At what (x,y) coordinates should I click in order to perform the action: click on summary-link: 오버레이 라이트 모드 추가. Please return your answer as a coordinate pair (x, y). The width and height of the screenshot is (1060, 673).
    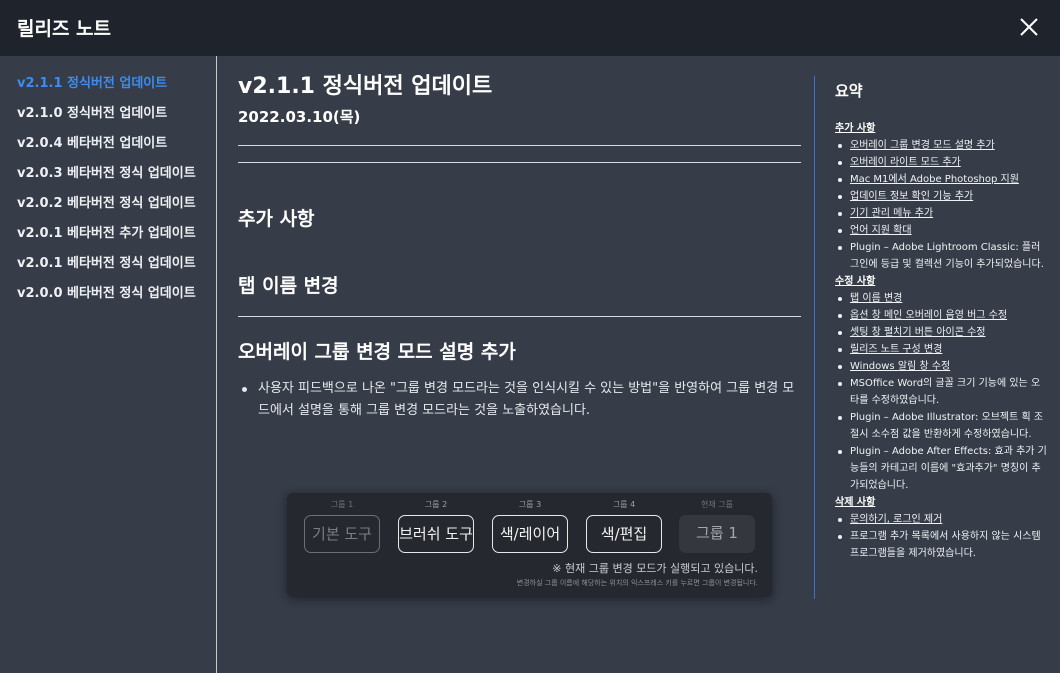
    Looking at the image, I should click on (941, 162).